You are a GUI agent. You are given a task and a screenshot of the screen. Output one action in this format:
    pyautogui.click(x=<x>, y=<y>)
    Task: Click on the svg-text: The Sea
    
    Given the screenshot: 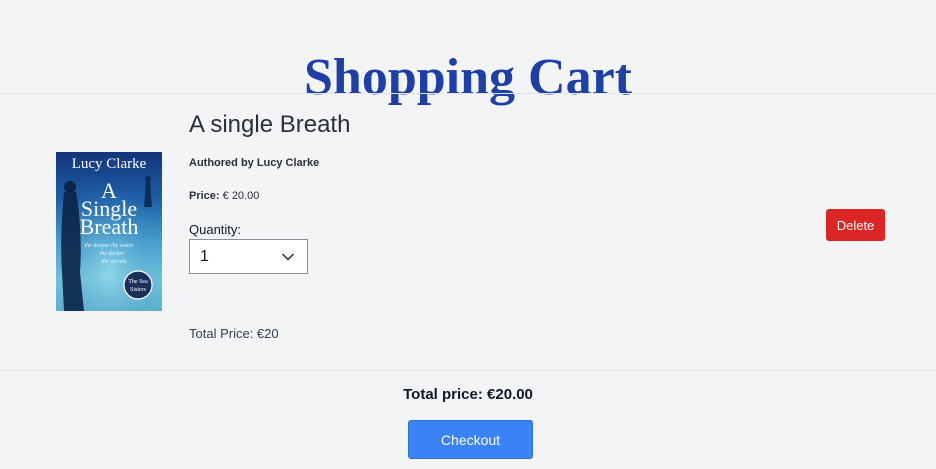 What is the action you would take?
    pyautogui.click(x=138, y=282)
    